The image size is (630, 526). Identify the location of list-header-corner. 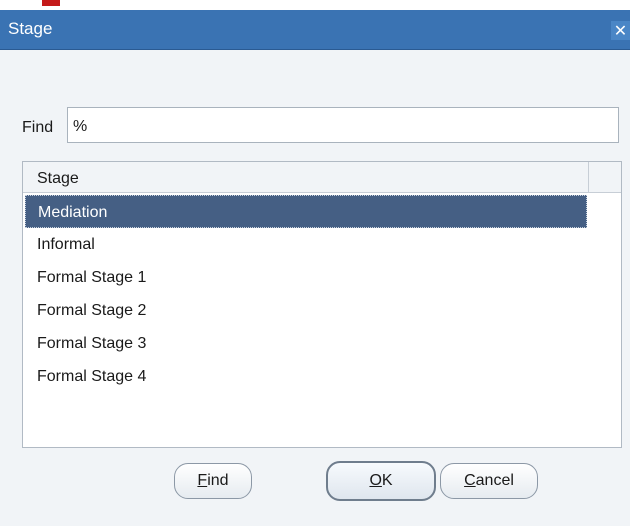
(605, 177).